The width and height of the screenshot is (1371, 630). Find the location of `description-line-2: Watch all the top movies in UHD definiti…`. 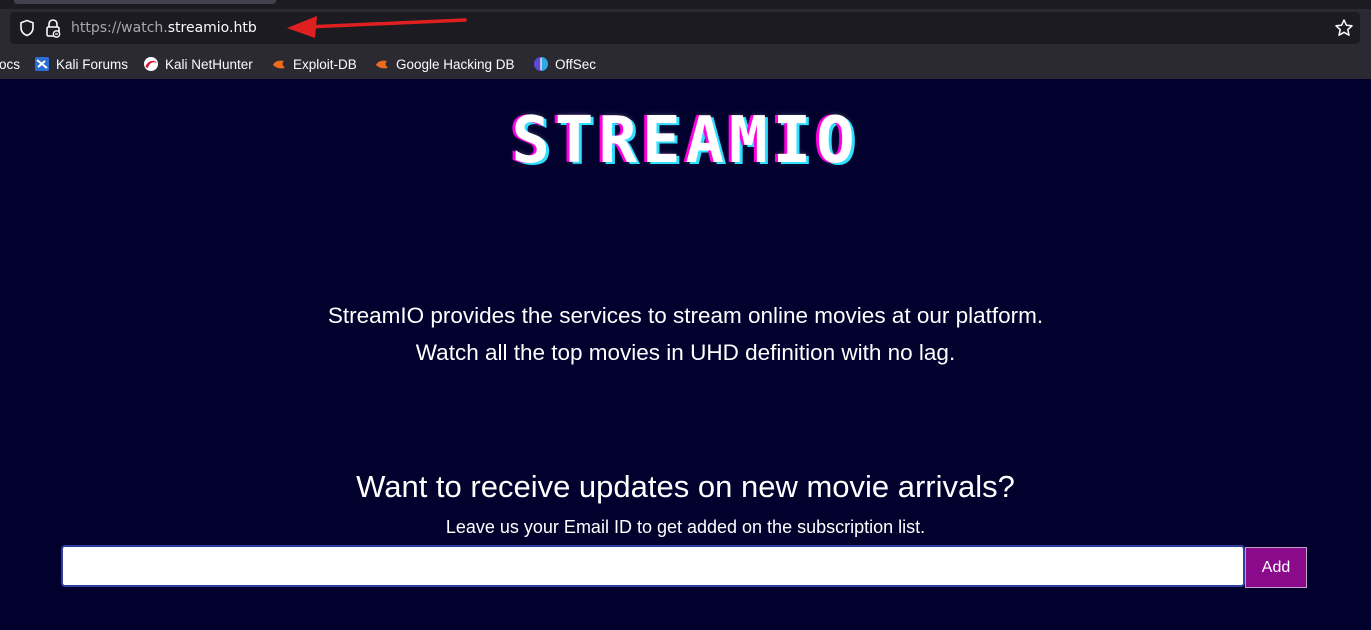

description-line-2: Watch all the top movies in UHD definiti… is located at coordinates (685, 352).